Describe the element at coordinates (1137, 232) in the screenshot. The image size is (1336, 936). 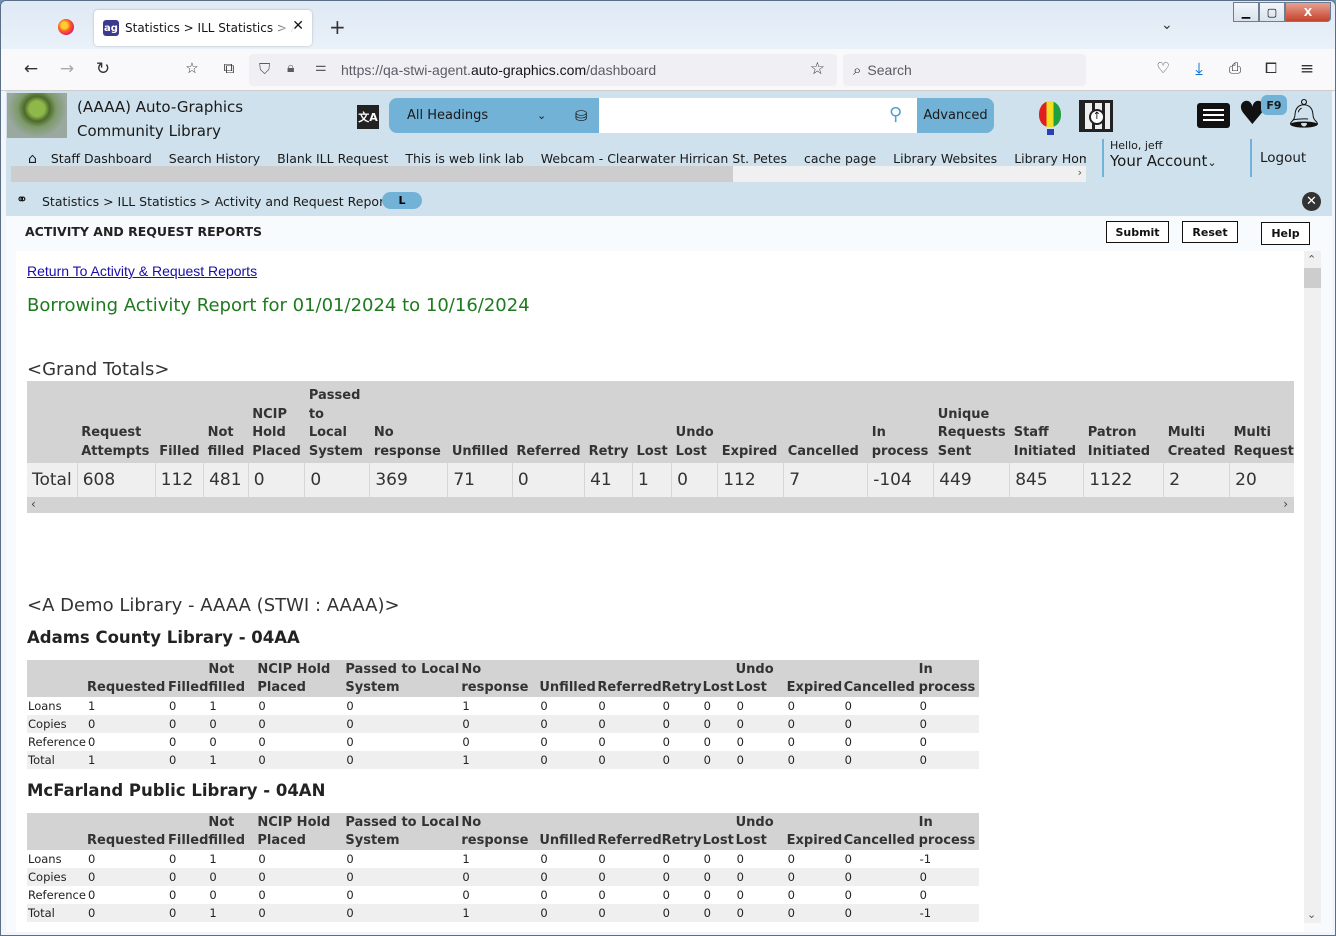
I see `submit-button: Submit` at that location.